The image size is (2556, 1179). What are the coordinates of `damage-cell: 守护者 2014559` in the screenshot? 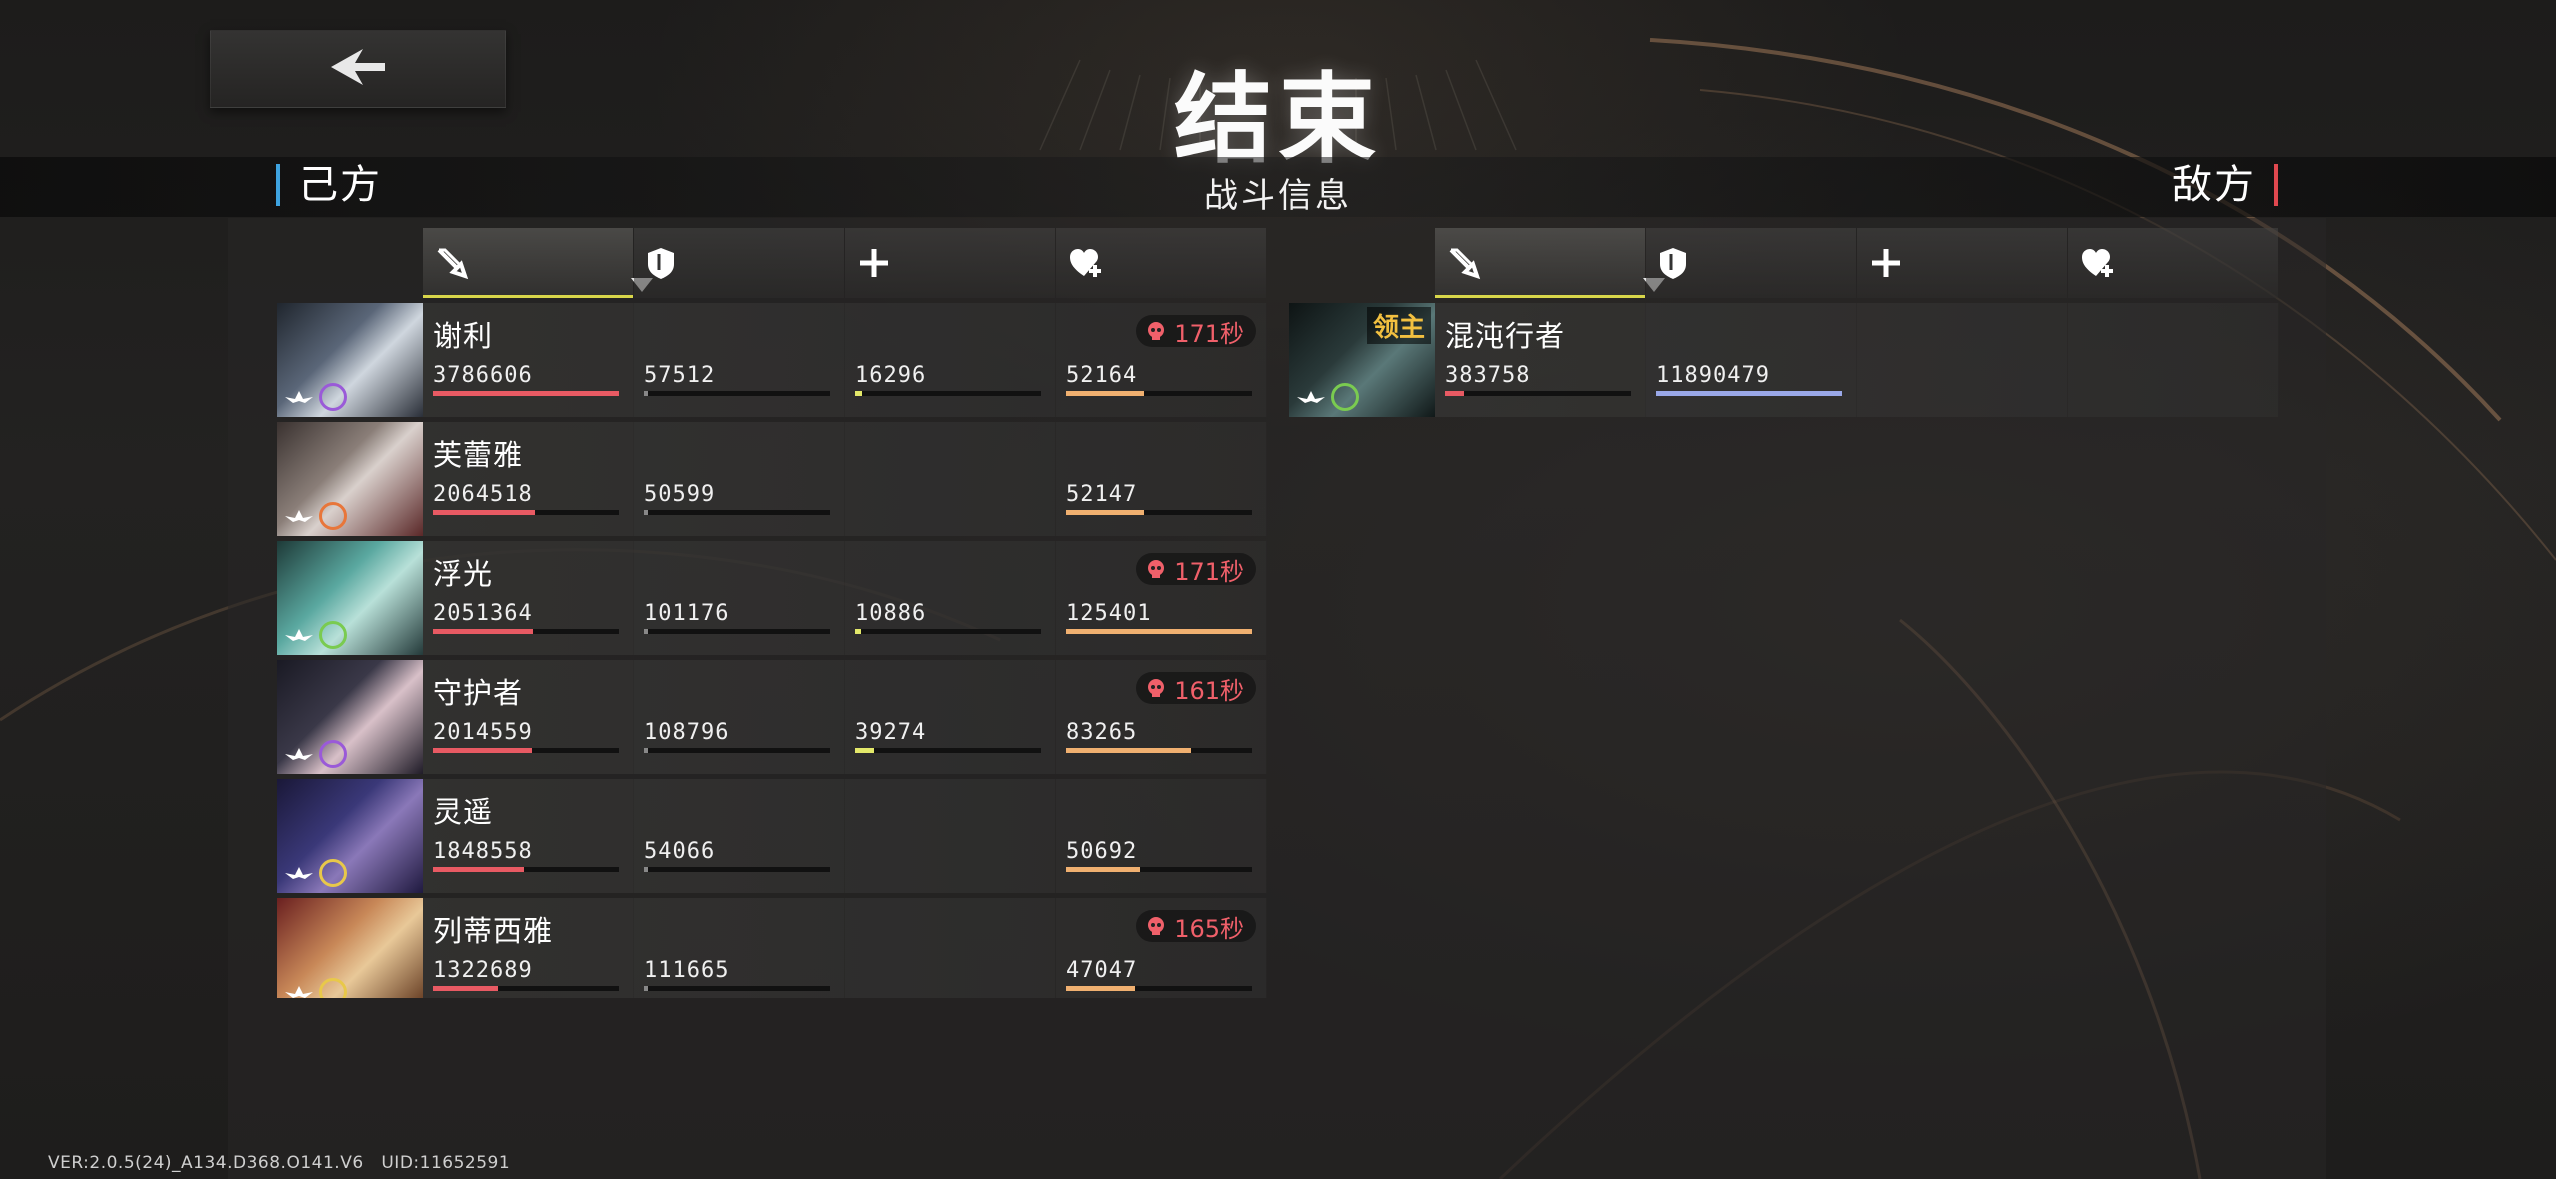 It's located at (528, 717).